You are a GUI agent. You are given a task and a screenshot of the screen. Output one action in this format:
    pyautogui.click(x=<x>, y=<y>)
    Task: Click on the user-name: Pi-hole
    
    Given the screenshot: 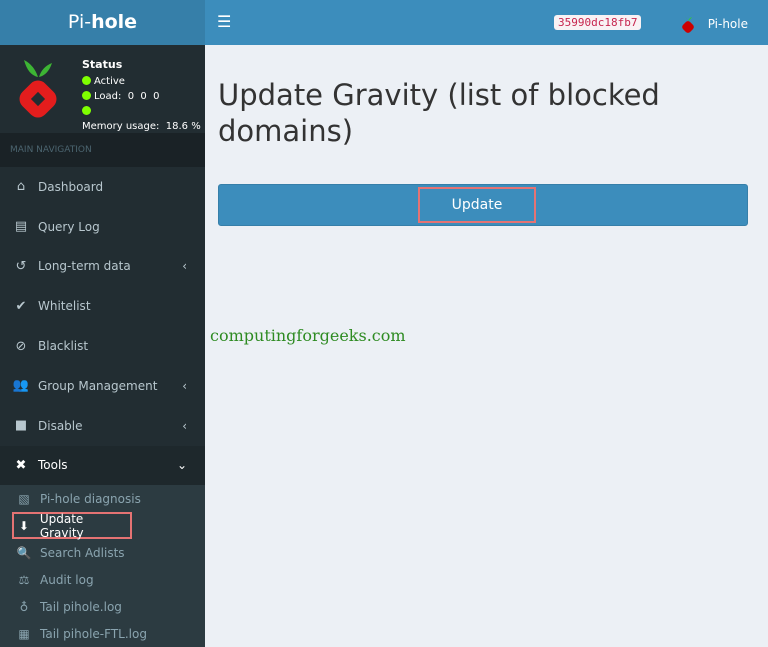 What is the action you would take?
    pyautogui.click(x=727, y=24)
    